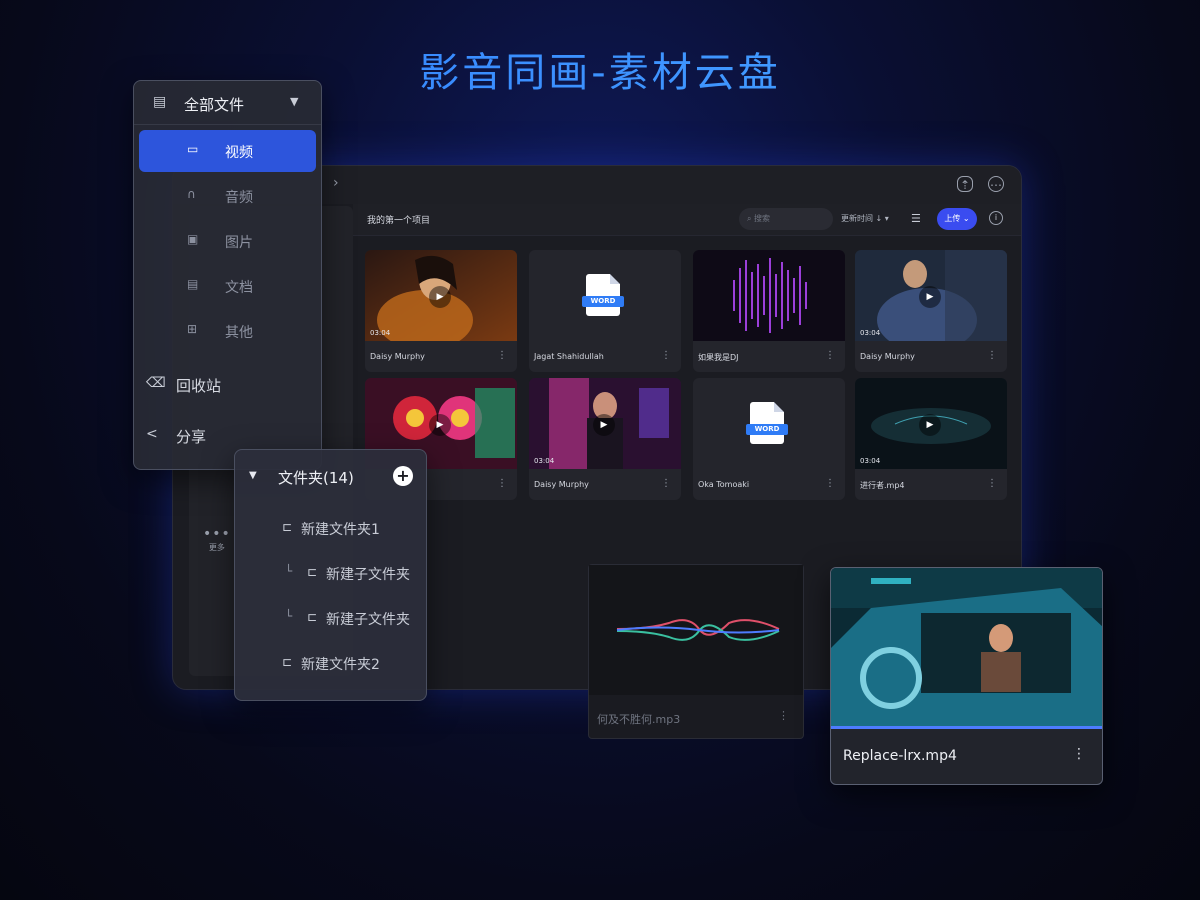  I want to click on all-files-dropdown: ▤ 全部文件 ▼, so click(227, 103).